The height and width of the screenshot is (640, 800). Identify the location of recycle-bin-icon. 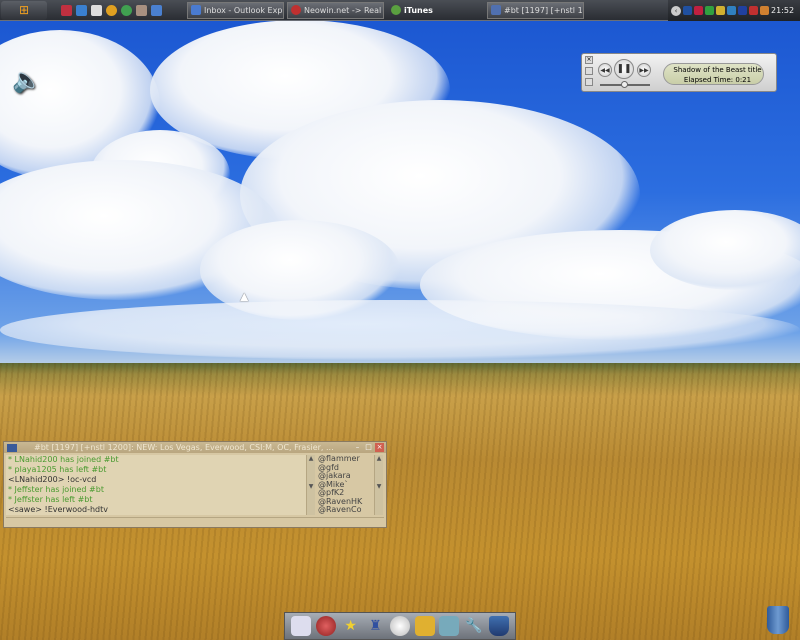
(778, 620).